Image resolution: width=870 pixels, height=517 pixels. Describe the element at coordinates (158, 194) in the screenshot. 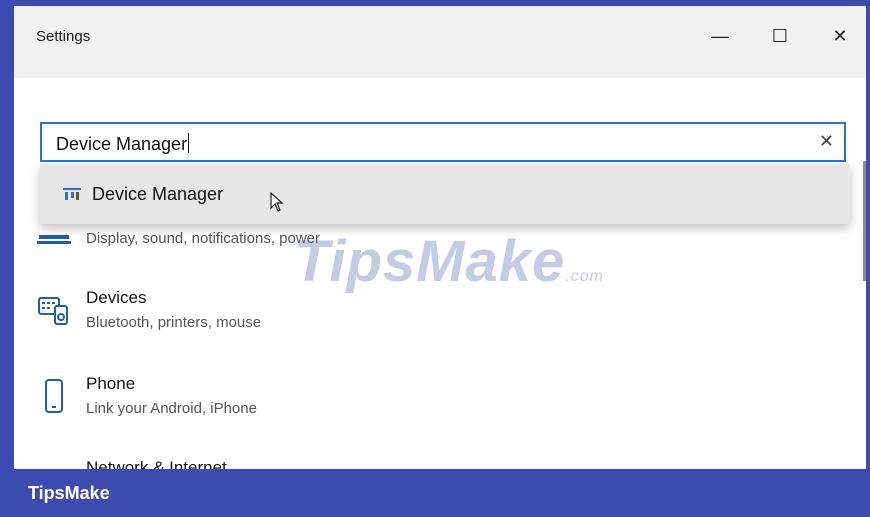

I see `suggestion-label: Device Manager` at that location.